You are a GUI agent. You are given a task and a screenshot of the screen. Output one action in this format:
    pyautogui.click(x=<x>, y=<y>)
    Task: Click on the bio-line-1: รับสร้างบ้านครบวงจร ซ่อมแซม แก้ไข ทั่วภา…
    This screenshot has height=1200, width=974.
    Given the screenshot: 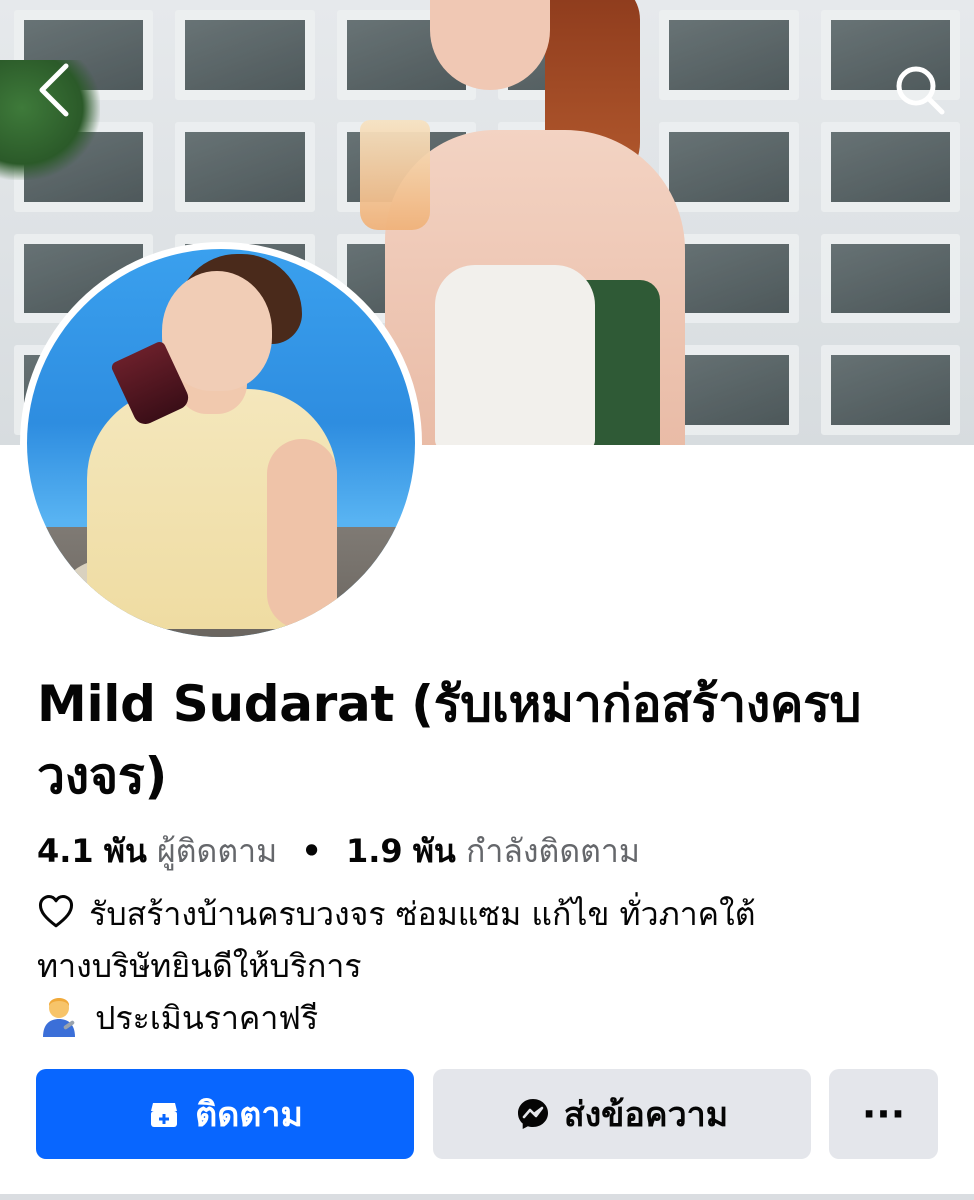 What is the action you would take?
    pyautogui.click(x=492, y=914)
    